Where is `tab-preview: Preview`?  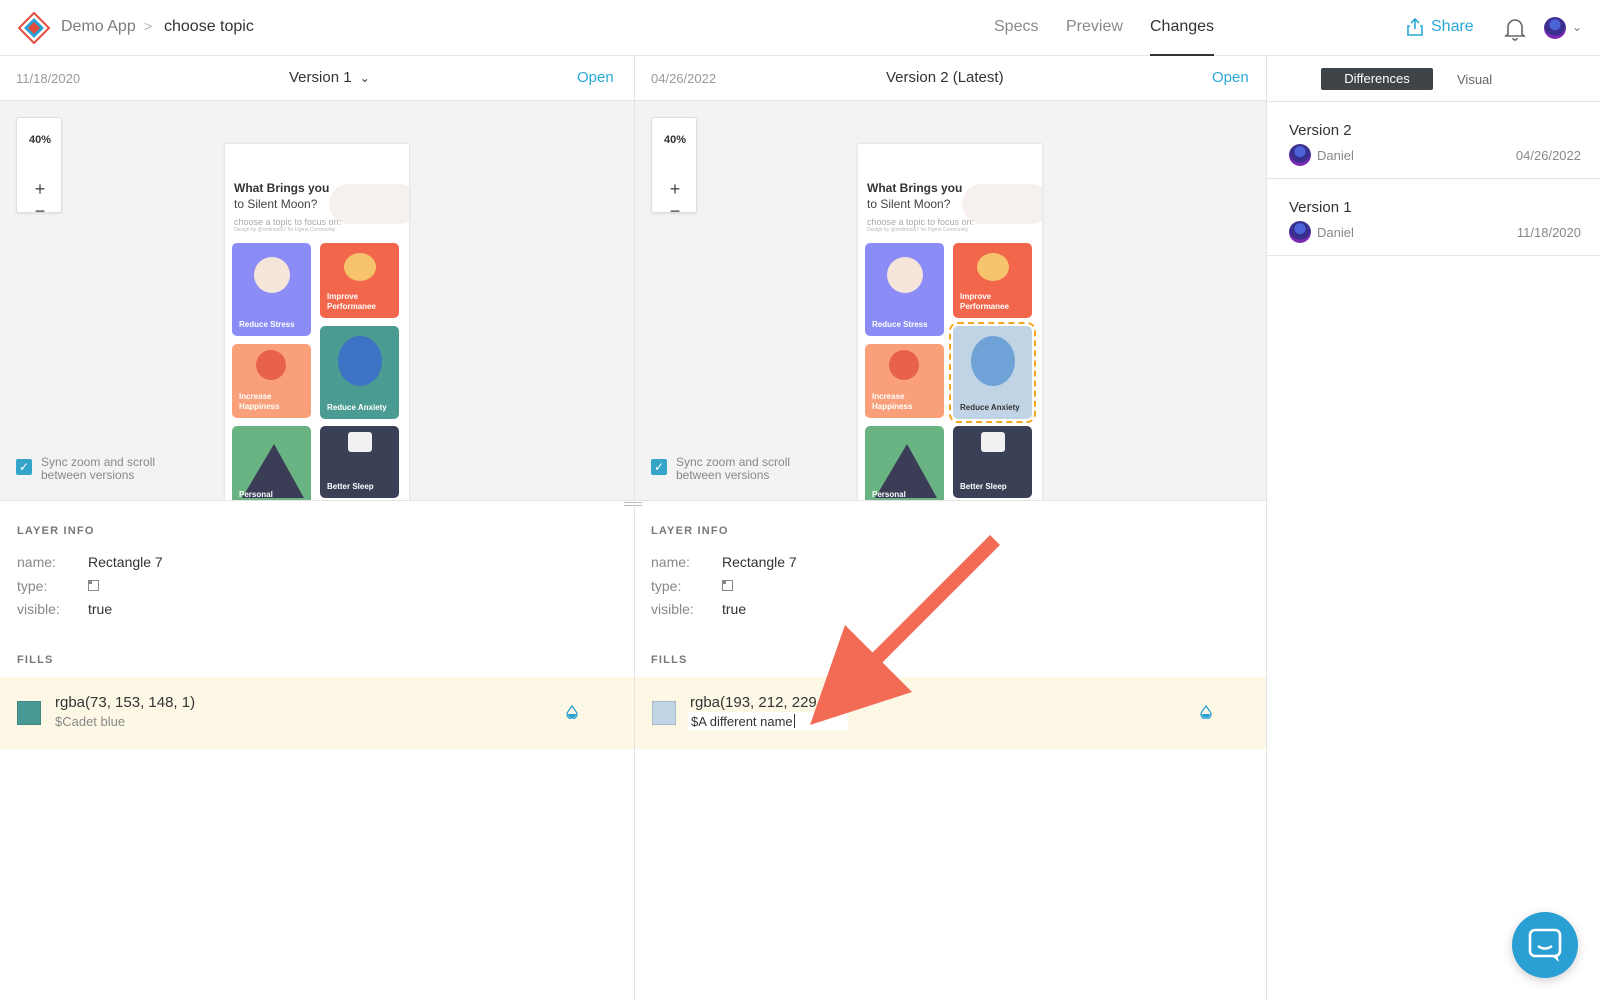 tab-preview: Preview is located at coordinates (1094, 27).